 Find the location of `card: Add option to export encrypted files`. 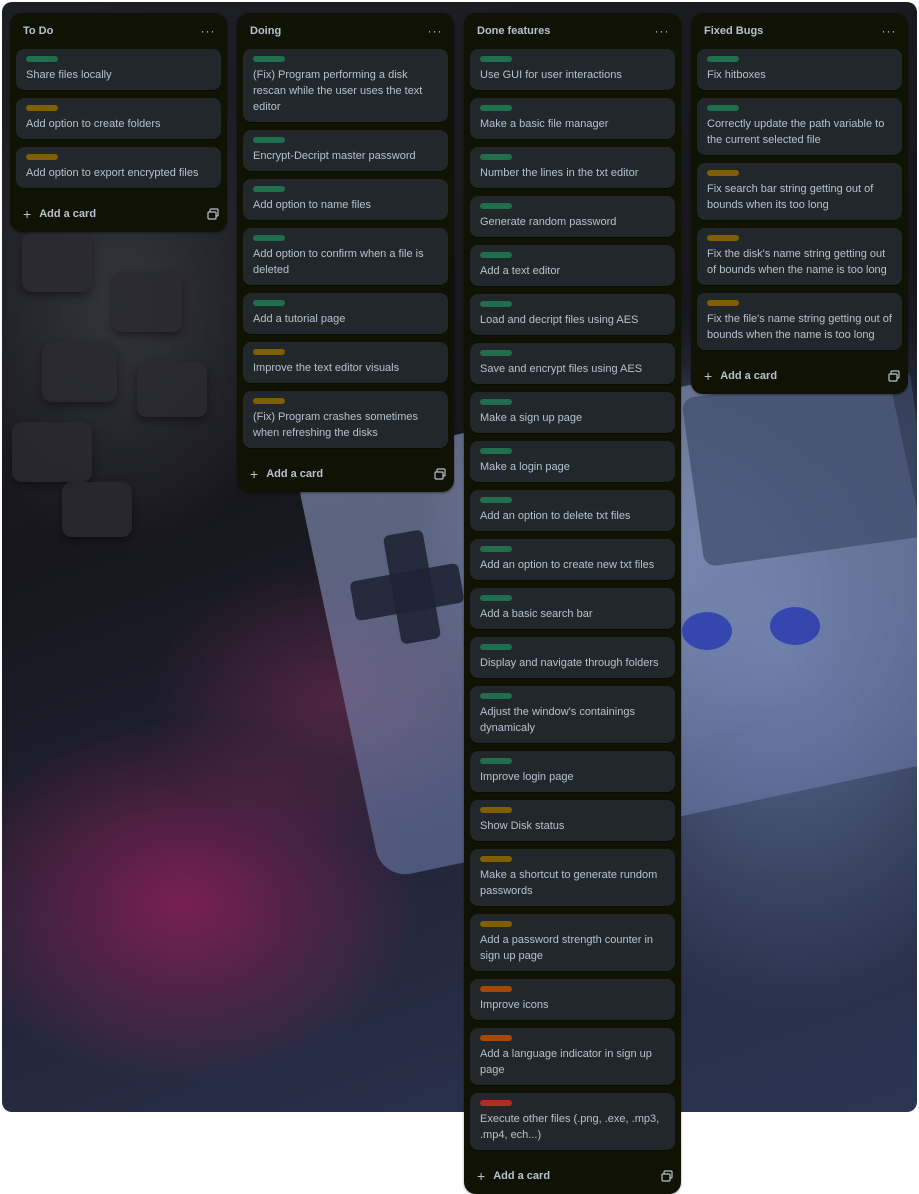

card: Add option to export encrypted files is located at coordinates (118, 167).